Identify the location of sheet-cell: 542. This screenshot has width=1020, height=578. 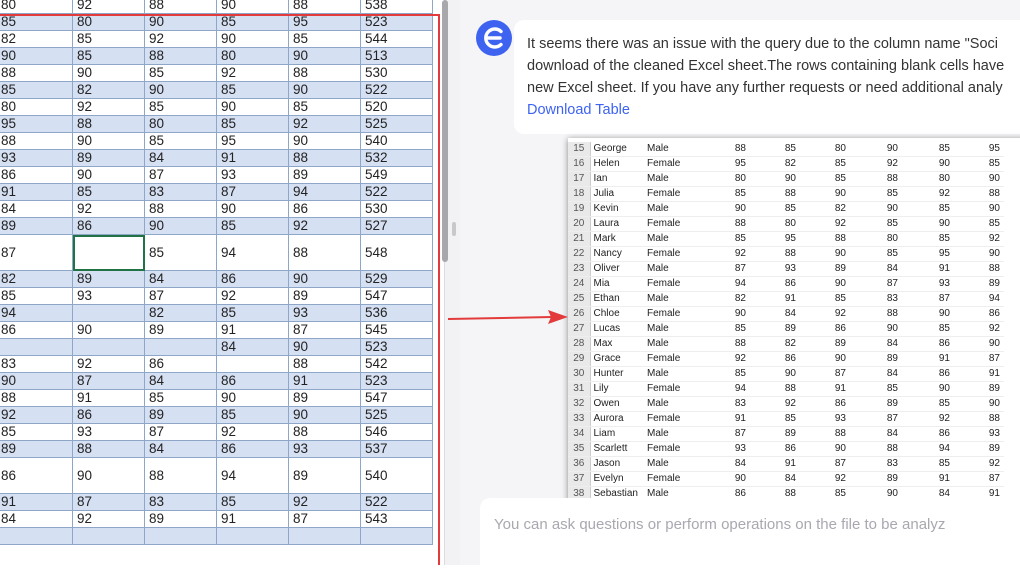
(396, 364).